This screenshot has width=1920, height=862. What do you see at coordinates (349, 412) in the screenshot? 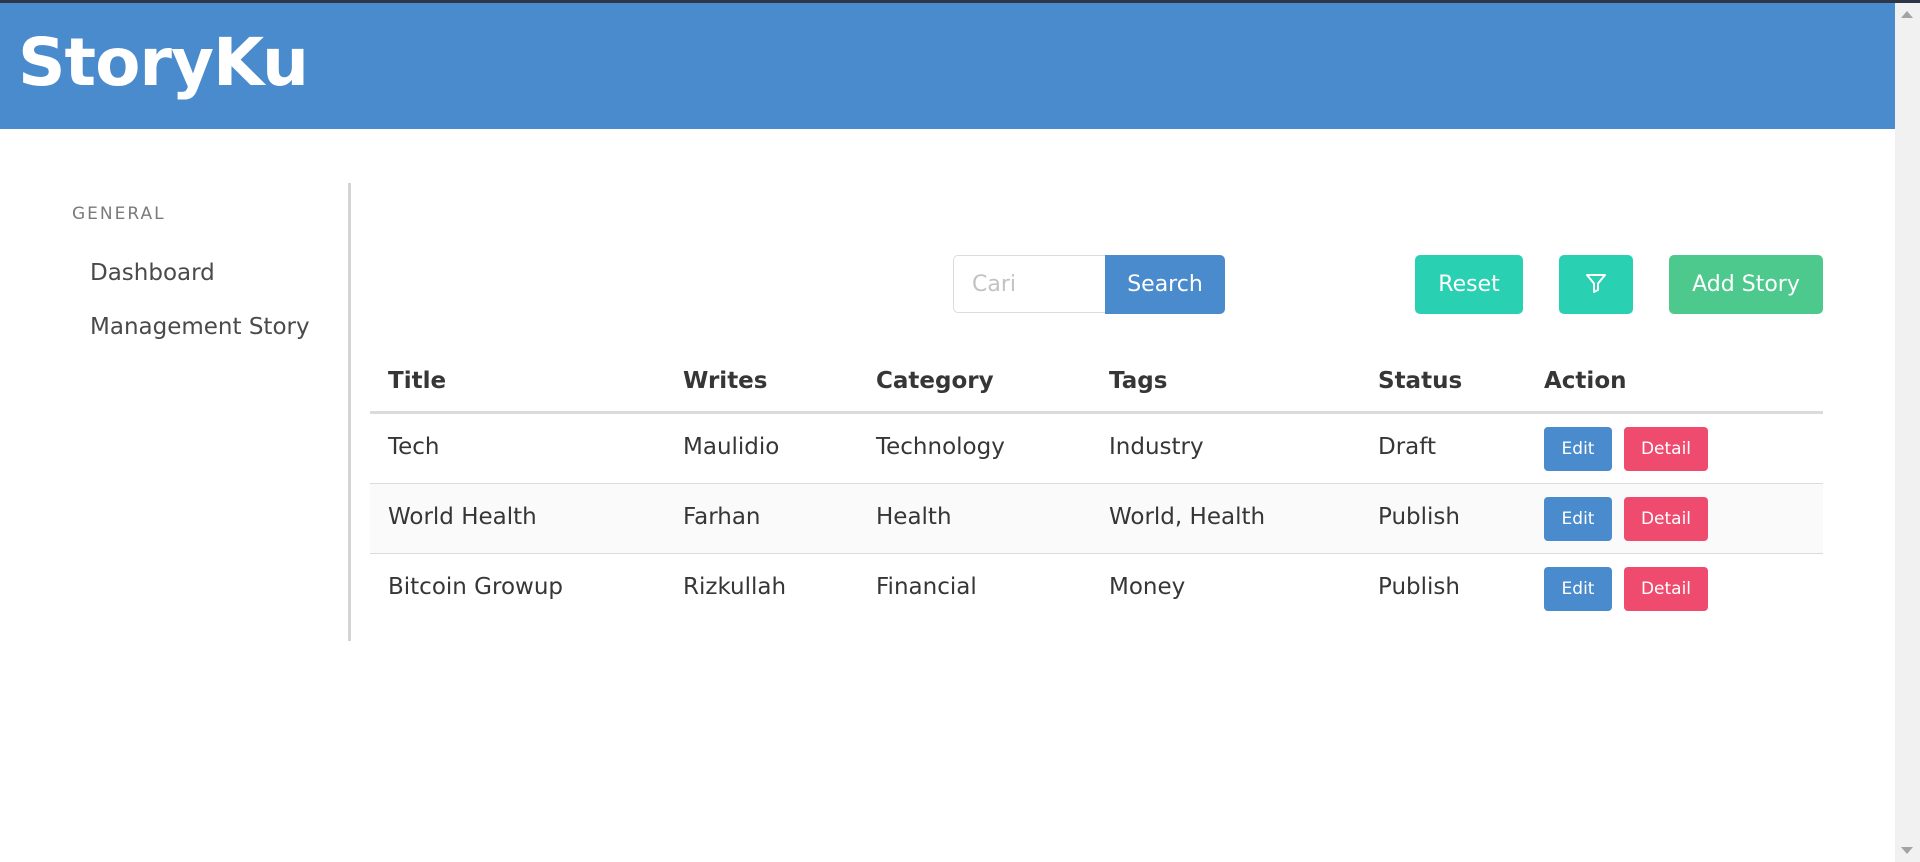
I see `sidebar-divider` at bounding box center [349, 412].